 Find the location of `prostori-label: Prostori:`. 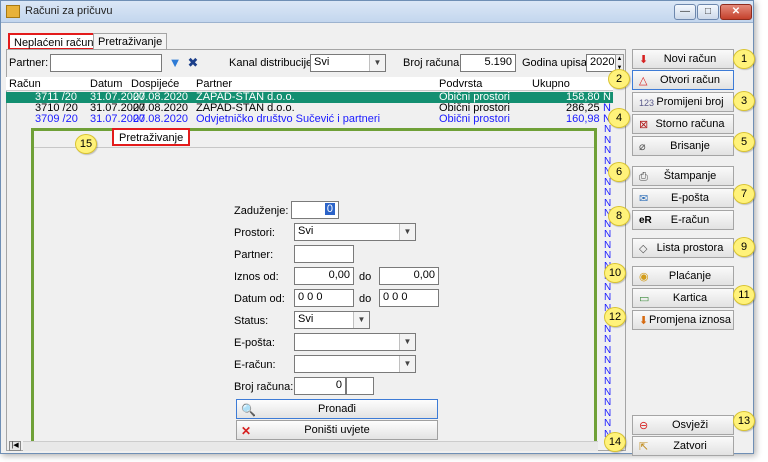

prostori-label: Prostori: is located at coordinates (254, 233).